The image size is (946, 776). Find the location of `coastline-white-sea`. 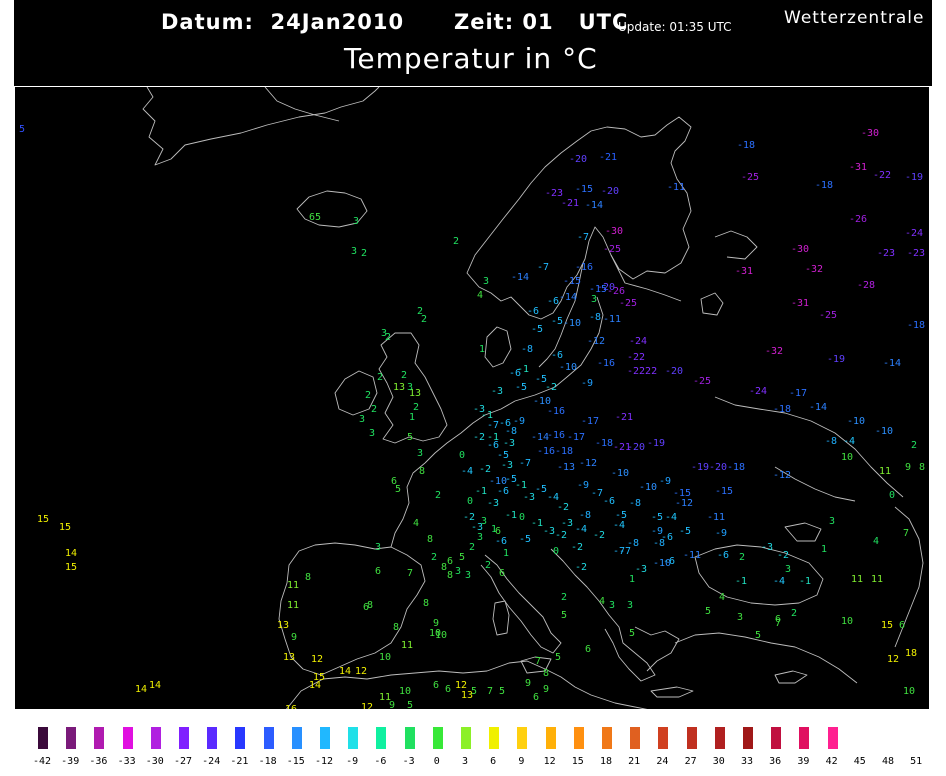

coastline-white-sea is located at coordinates (736, 245).